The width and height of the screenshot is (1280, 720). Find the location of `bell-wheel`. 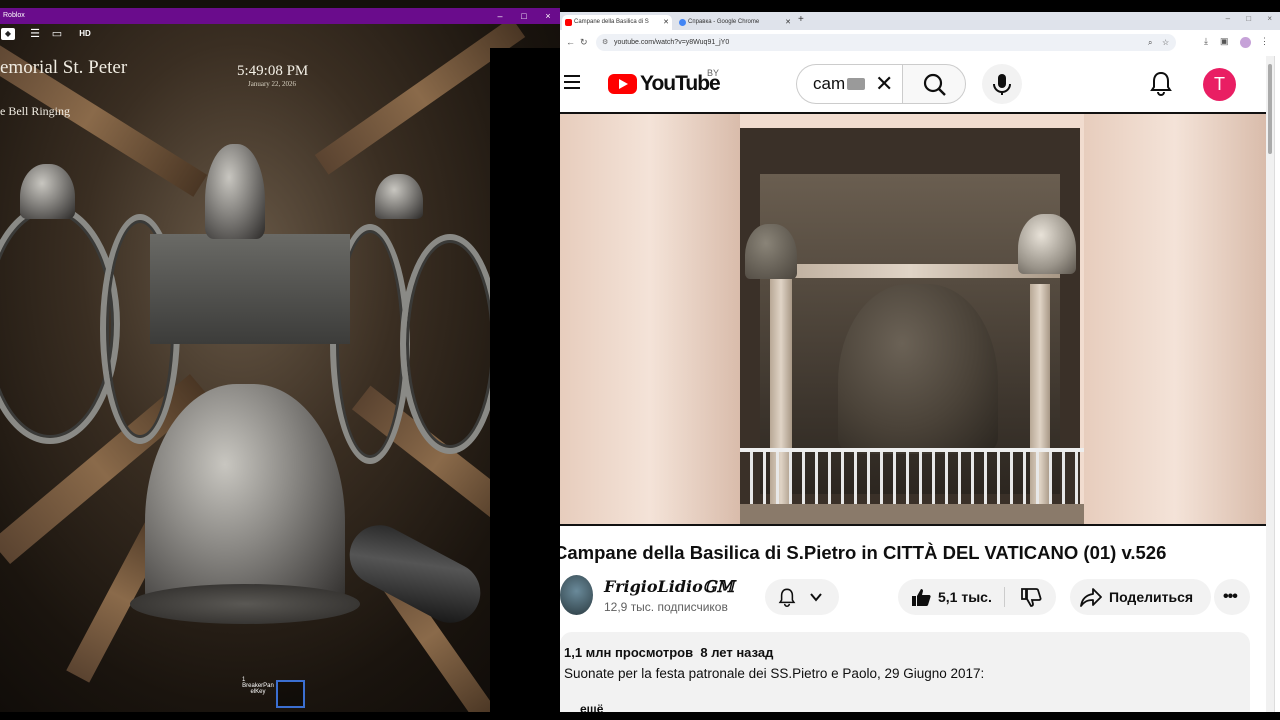

bell-wheel is located at coordinates (450, 344).